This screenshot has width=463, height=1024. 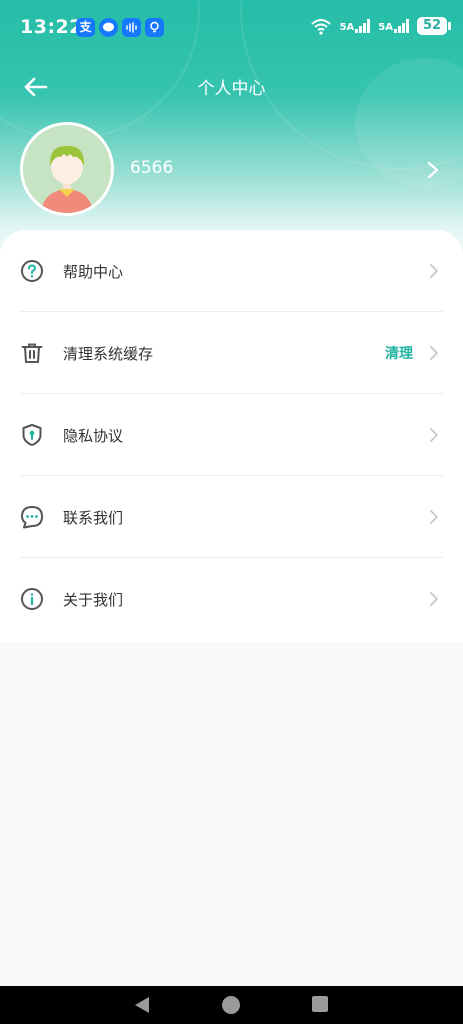 What do you see at coordinates (51, 27) in the screenshot?
I see `status-time: 13:22` at bounding box center [51, 27].